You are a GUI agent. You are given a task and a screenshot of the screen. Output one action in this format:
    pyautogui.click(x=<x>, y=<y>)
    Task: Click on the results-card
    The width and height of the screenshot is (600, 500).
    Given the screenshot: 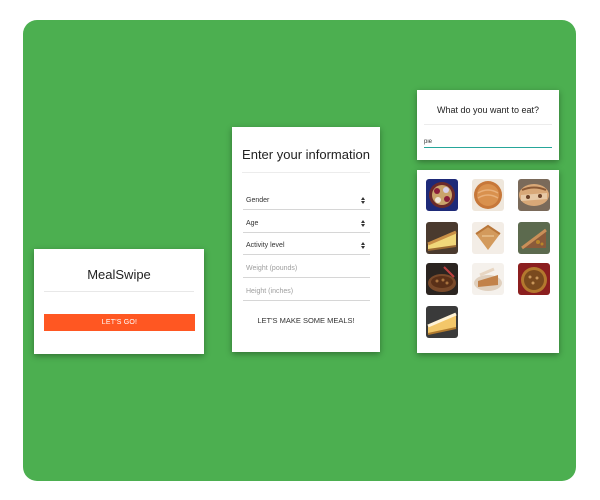 What is the action you would take?
    pyautogui.click(x=488, y=261)
    